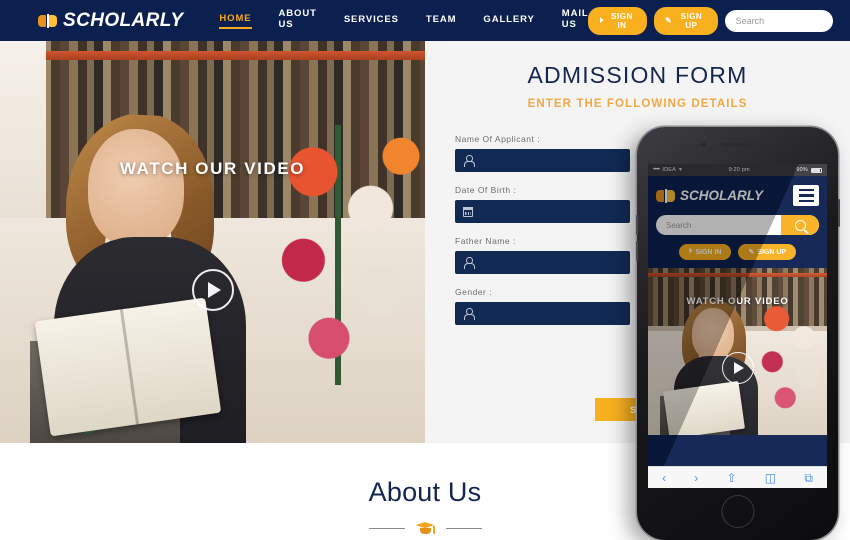 Image resolution: width=850 pixels, height=540 pixels. Describe the element at coordinates (656, 170) in the screenshot. I see `signal-dots-icon: ••••` at that location.